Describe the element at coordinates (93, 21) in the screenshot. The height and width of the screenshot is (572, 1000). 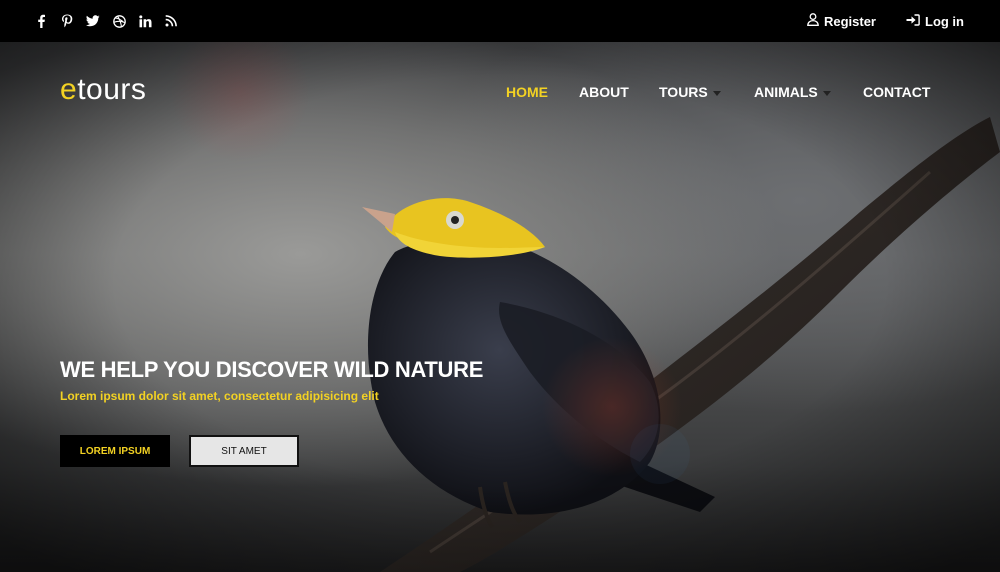
I see `twitter-icon` at that location.